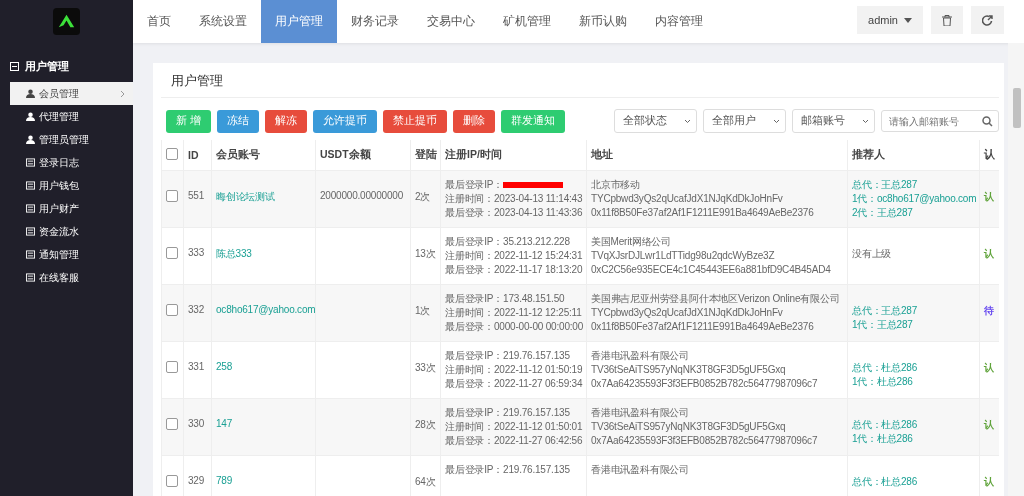 This screenshot has width=1024, height=496. What do you see at coordinates (425, 427) in the screenshot?
I see `table-cell: 28次` at bounding box center [425, 427].